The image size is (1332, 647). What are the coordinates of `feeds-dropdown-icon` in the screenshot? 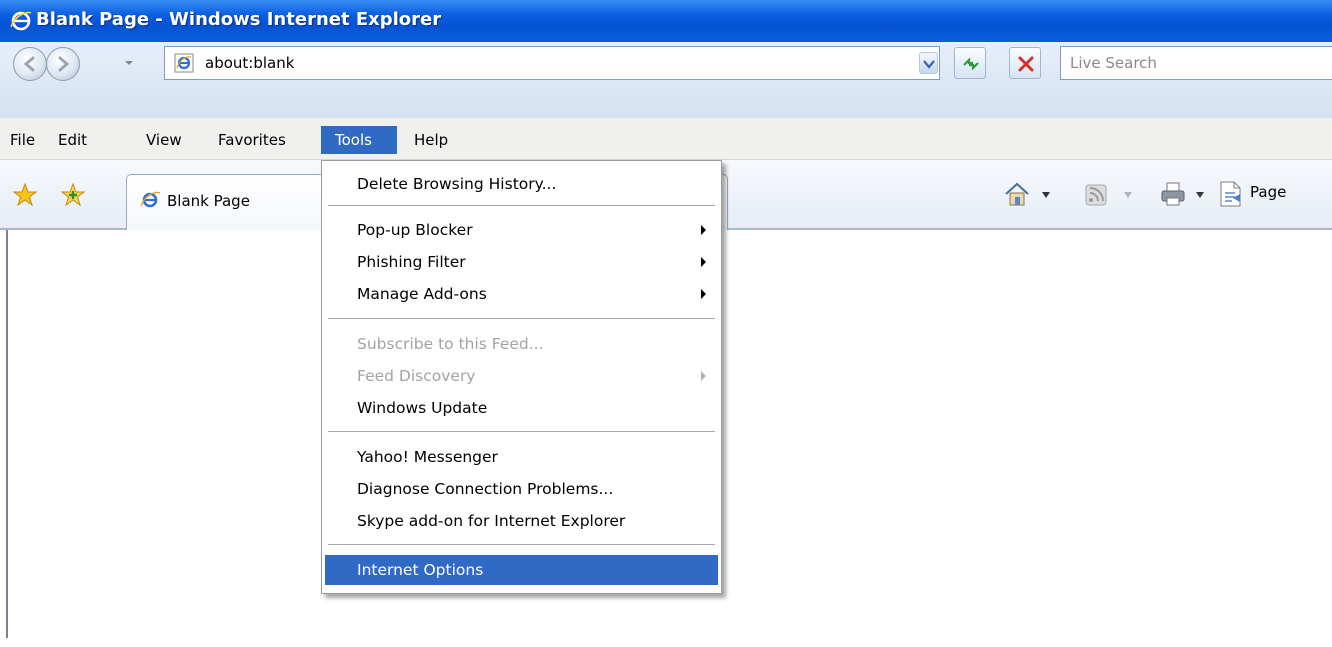 It's located at (1128, 195).